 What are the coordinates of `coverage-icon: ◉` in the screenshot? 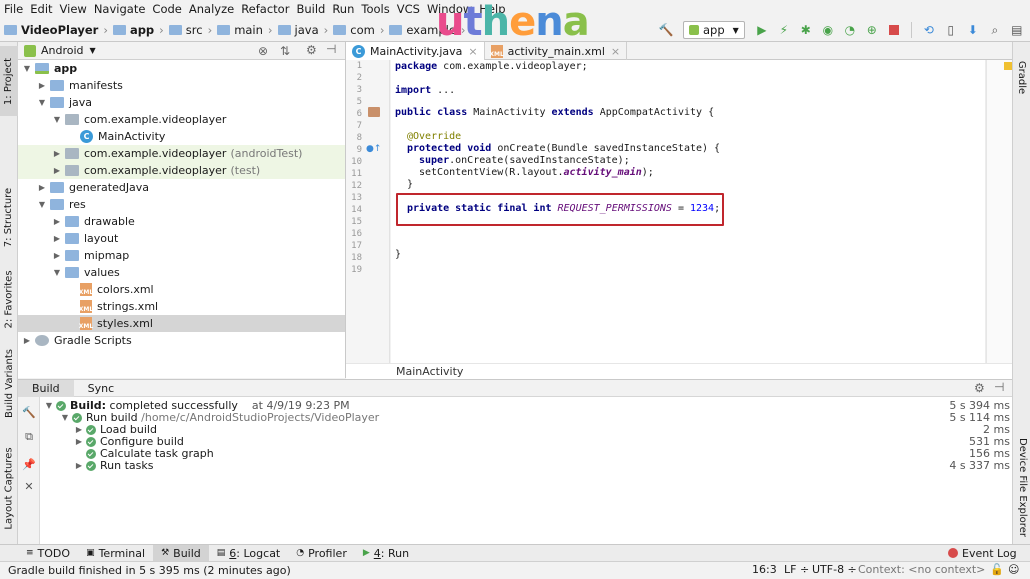 It's located at (828, 30).